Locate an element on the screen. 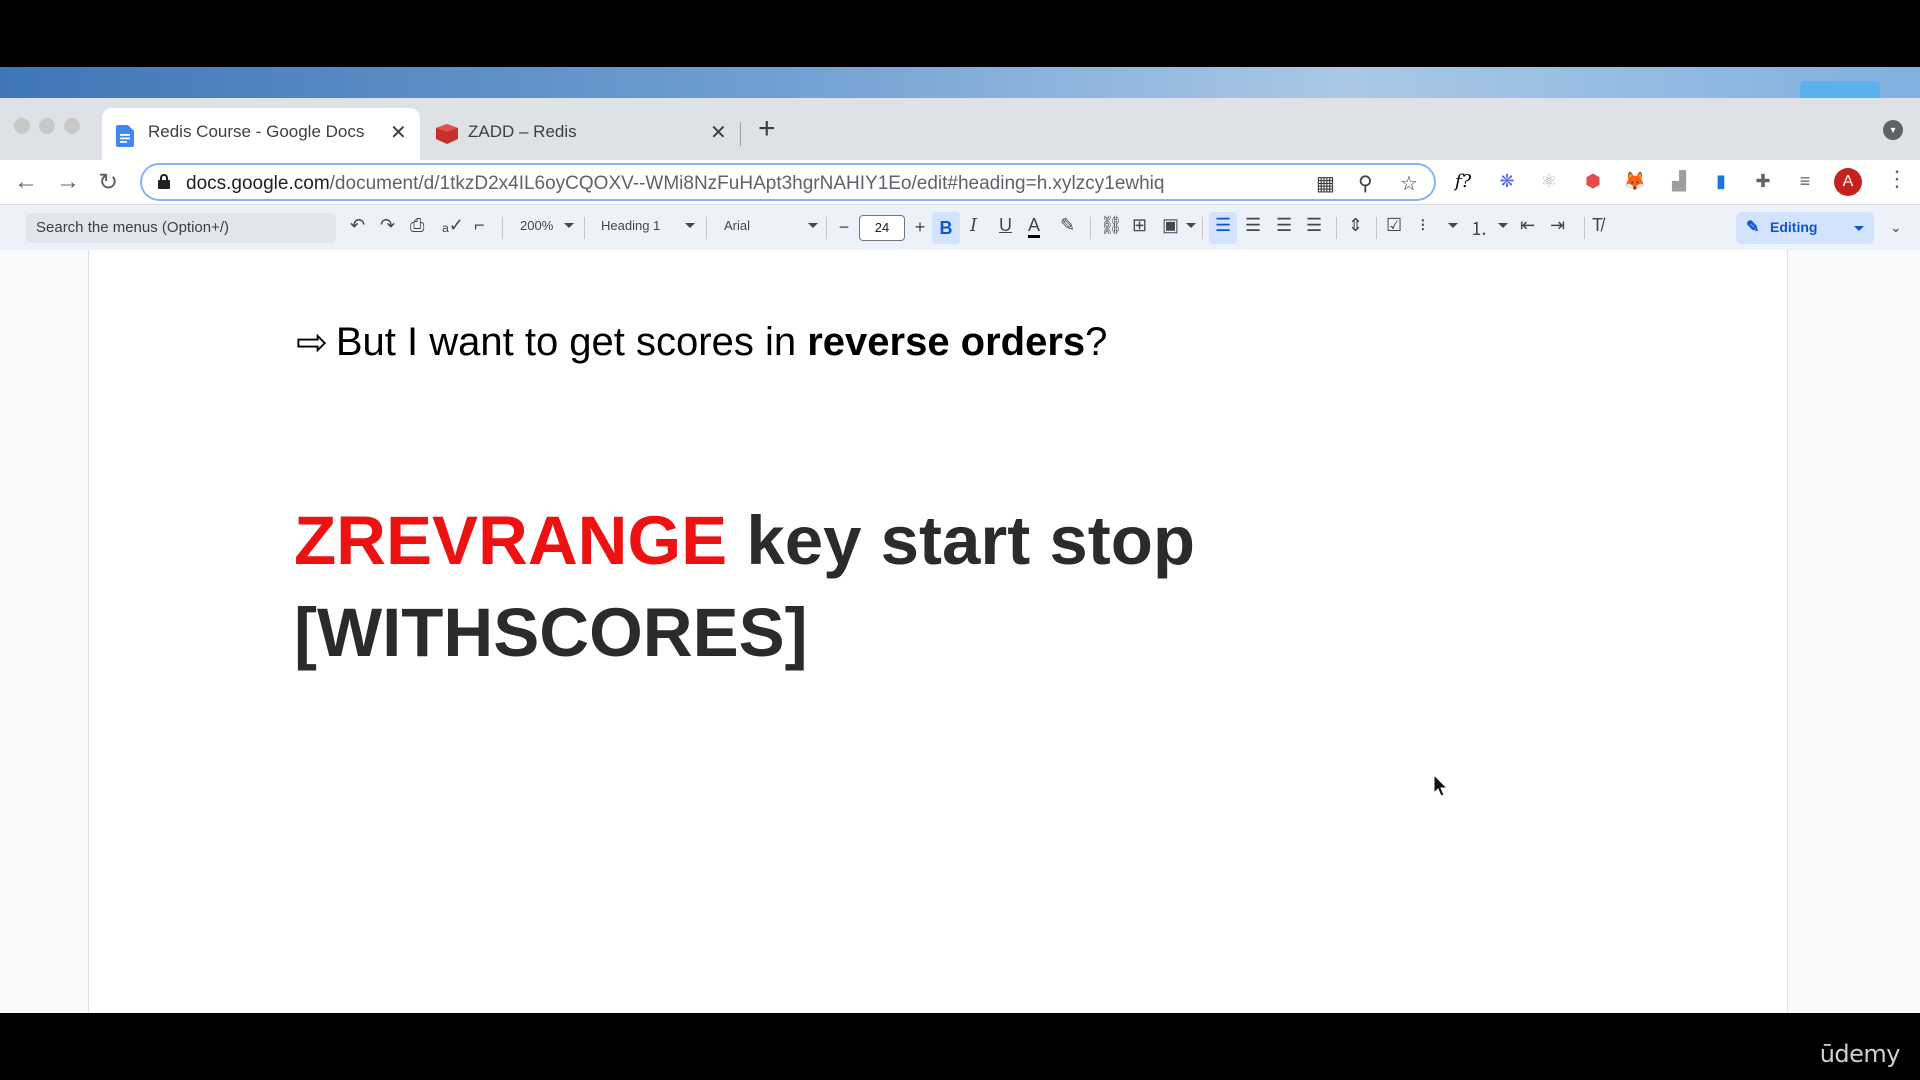  zoom-window-button is located at coordinates (72, 126).